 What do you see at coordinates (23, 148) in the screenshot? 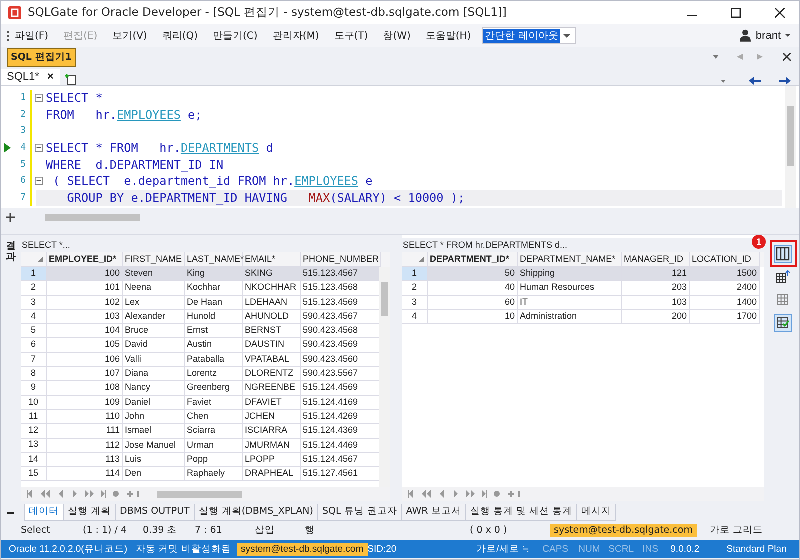
I see `line-number: 4` at bounding box center [23, 148].